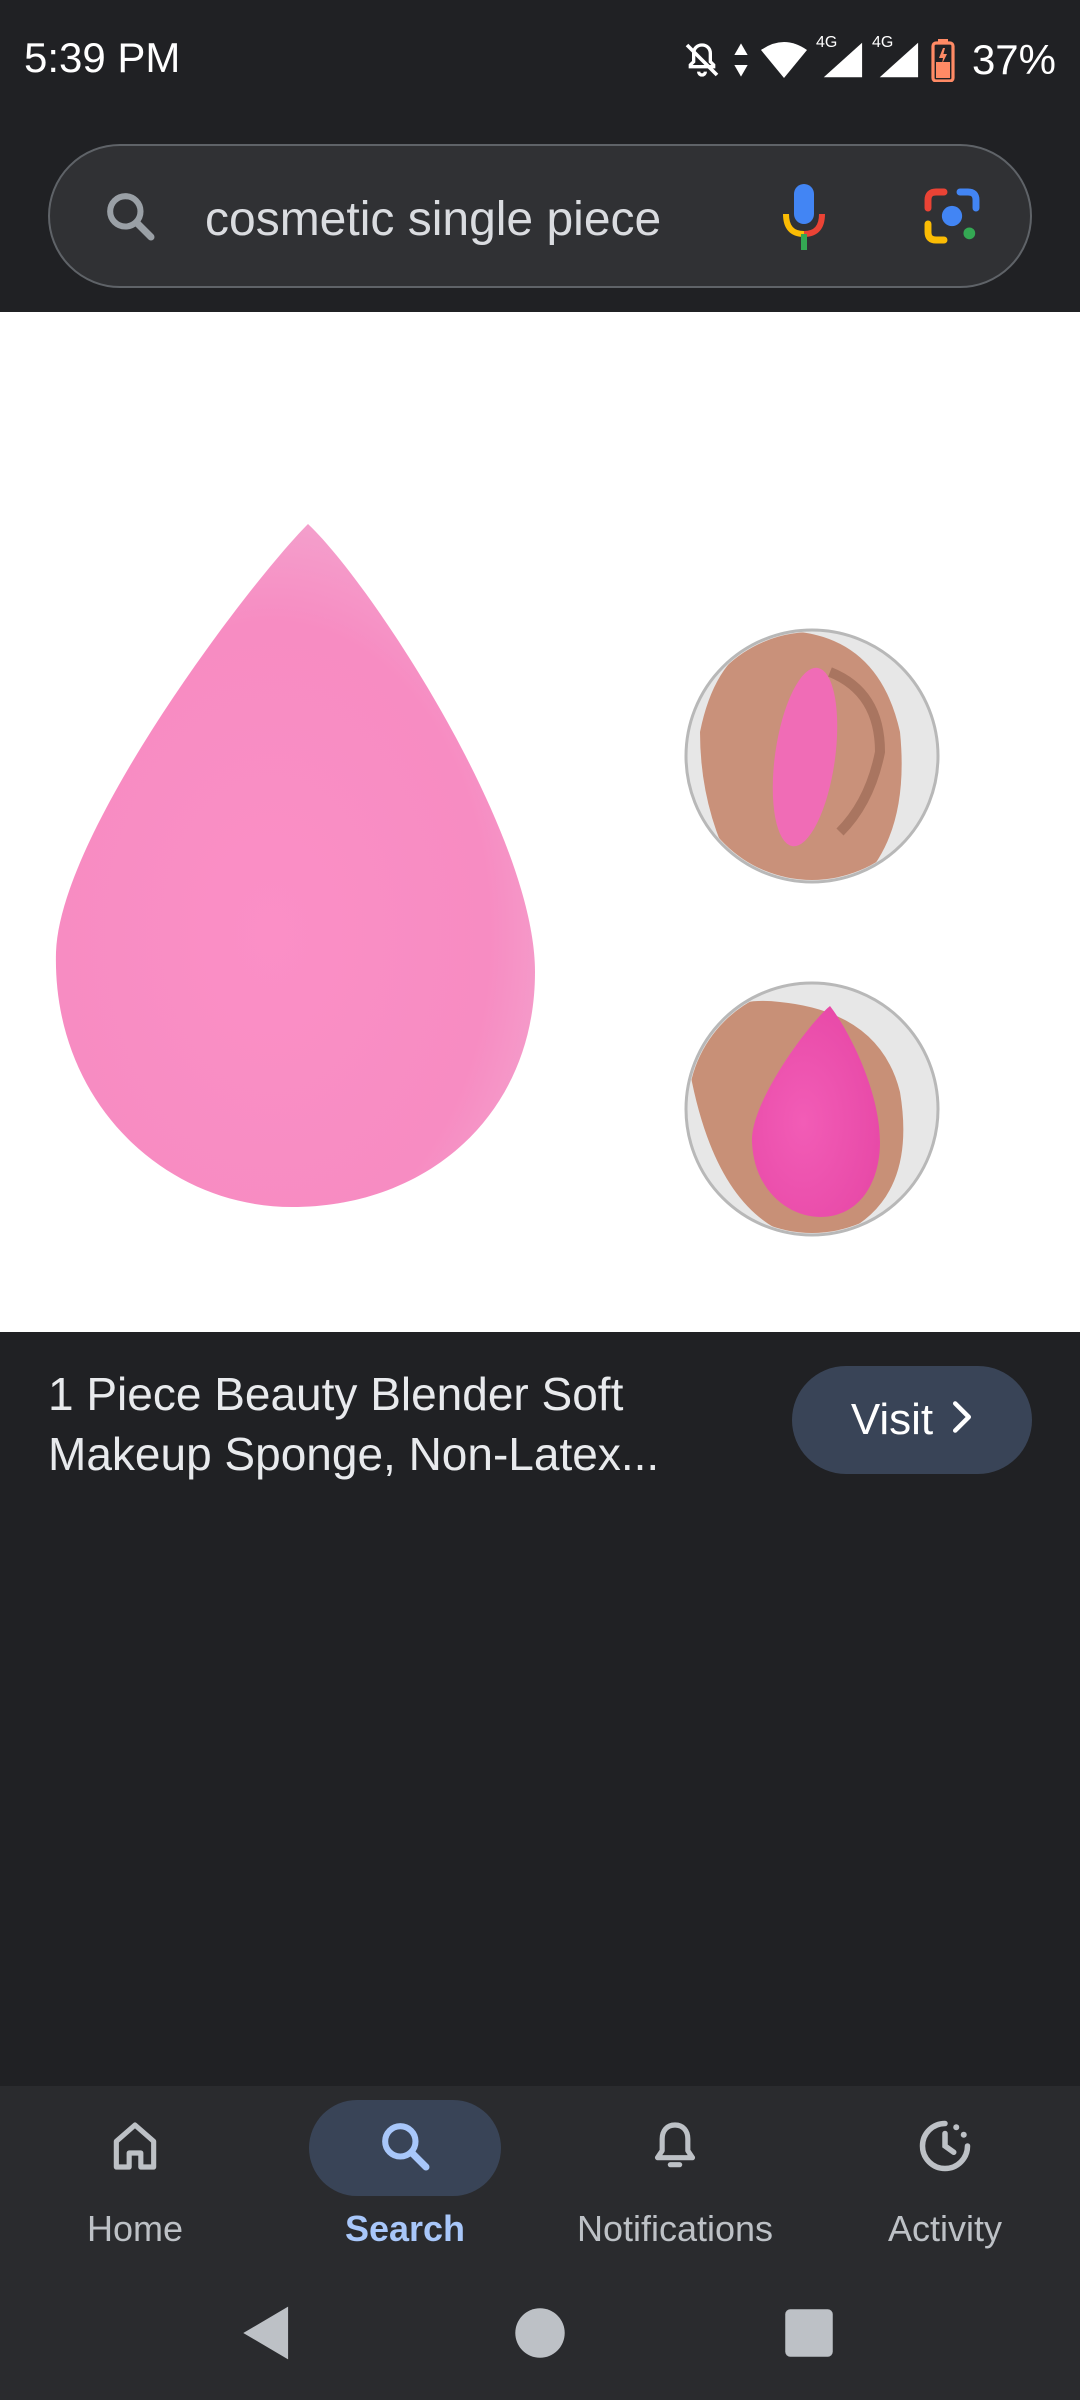  Describe the element at coordinates (869, 60) in the screenshot. I see `status-icons: 4G 4G 37%` at that location.